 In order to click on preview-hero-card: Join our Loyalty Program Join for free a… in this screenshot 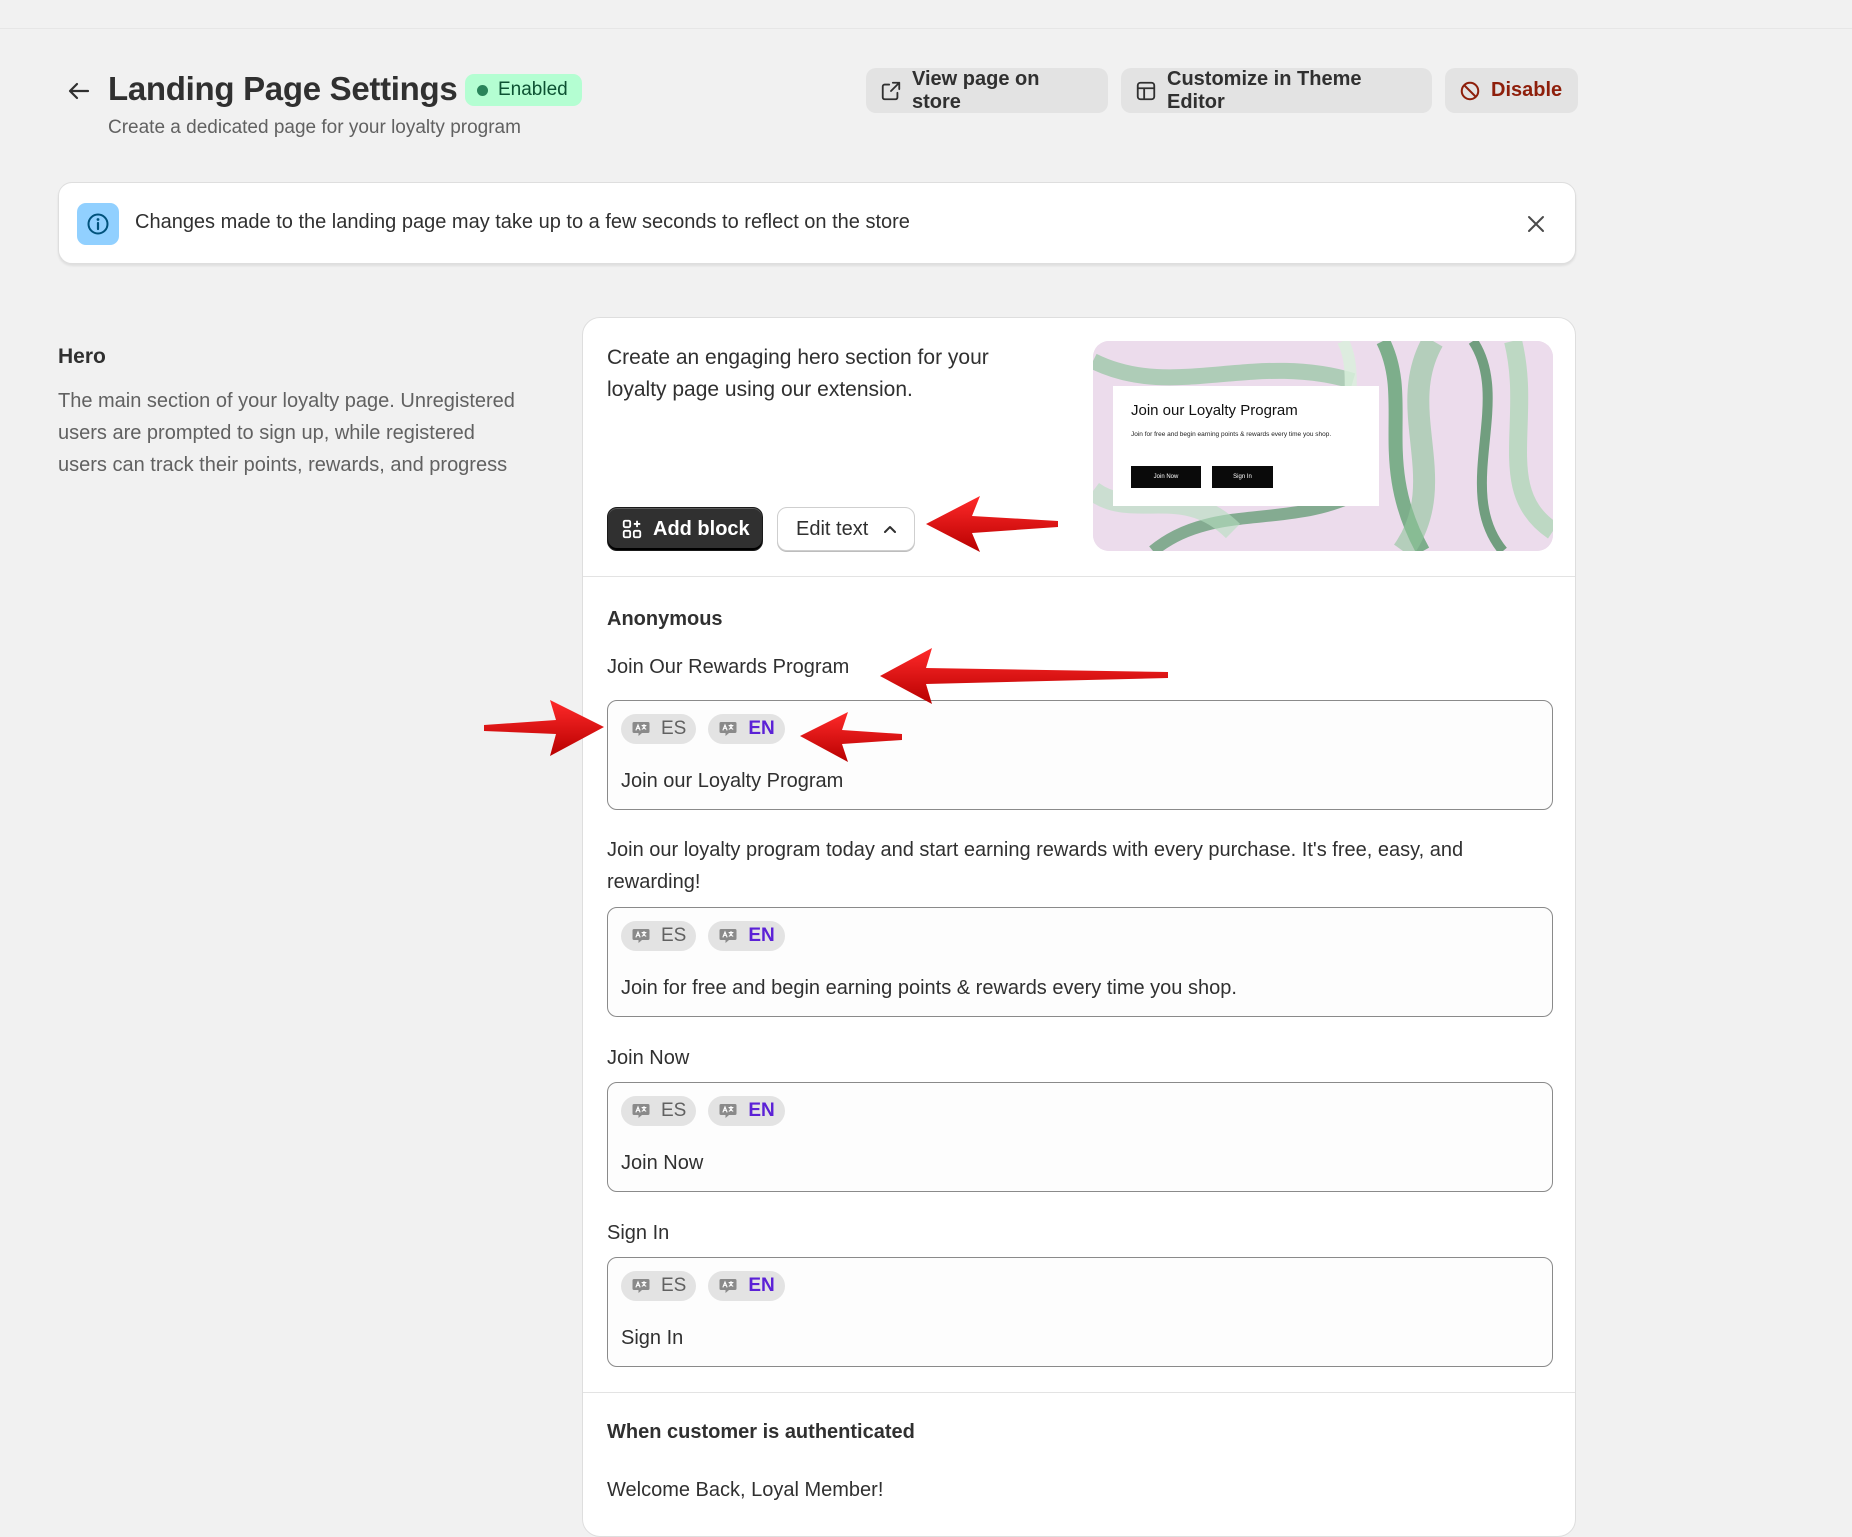, I will do `click(1246, 446)`.